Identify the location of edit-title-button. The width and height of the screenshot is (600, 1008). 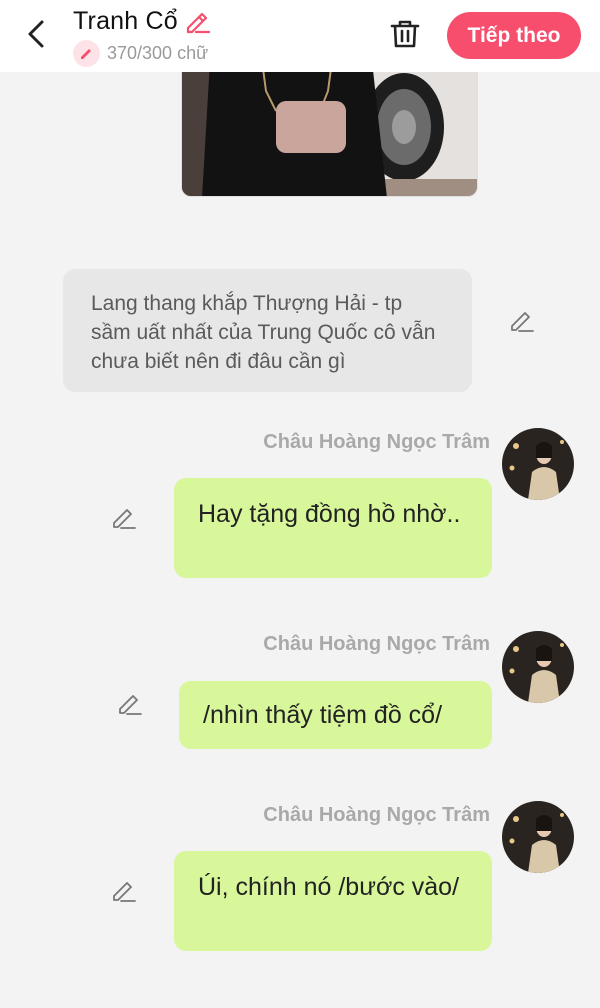
(197, 21).